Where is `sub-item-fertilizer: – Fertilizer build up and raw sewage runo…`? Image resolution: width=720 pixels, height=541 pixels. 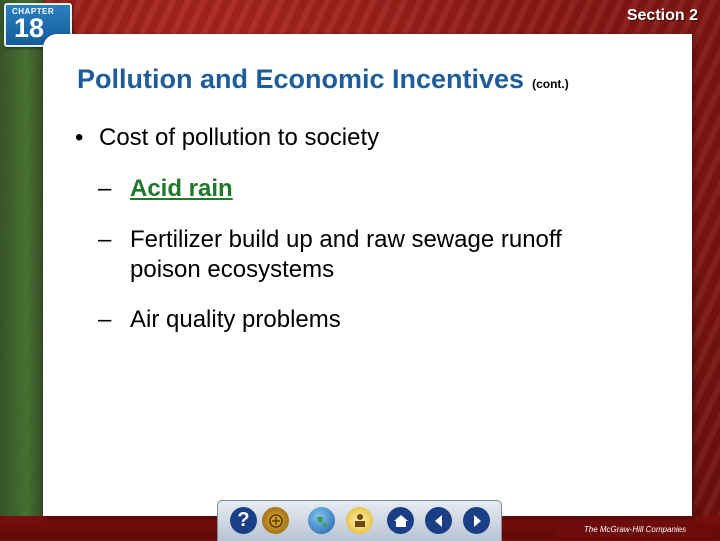
sub-item-fertilizer: – Fertilizer build up and raw sewage runo… is located at coordinates (330, 255).